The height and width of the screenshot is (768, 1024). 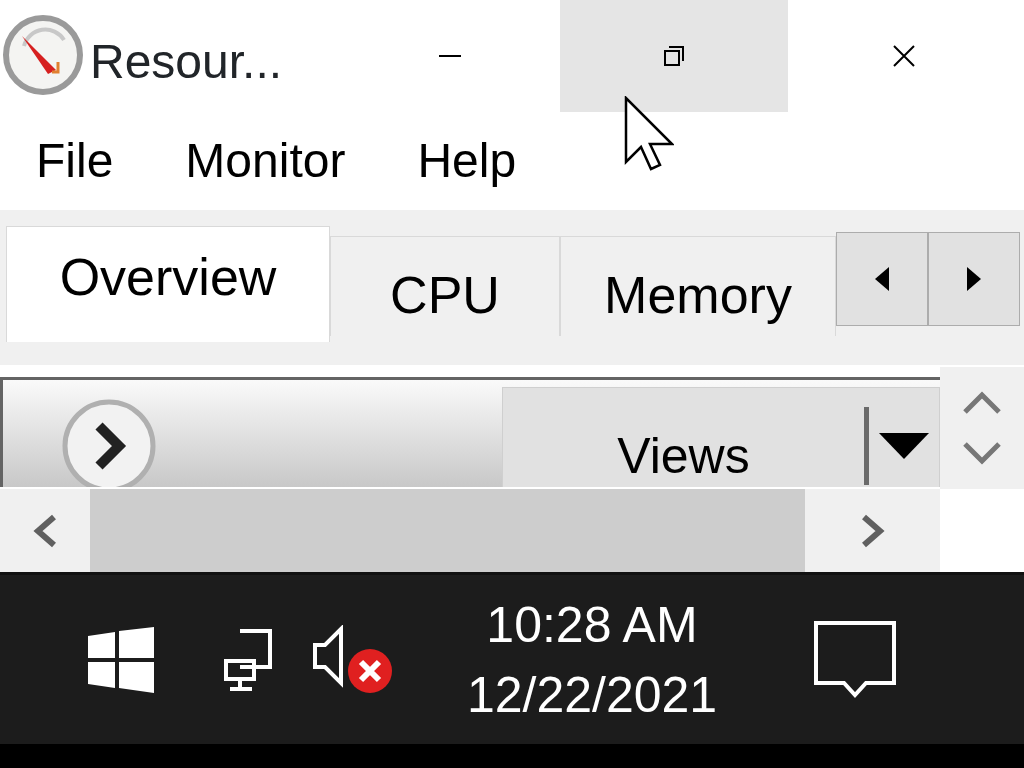 I want to click on expand-button, so click(x=109, y=442).